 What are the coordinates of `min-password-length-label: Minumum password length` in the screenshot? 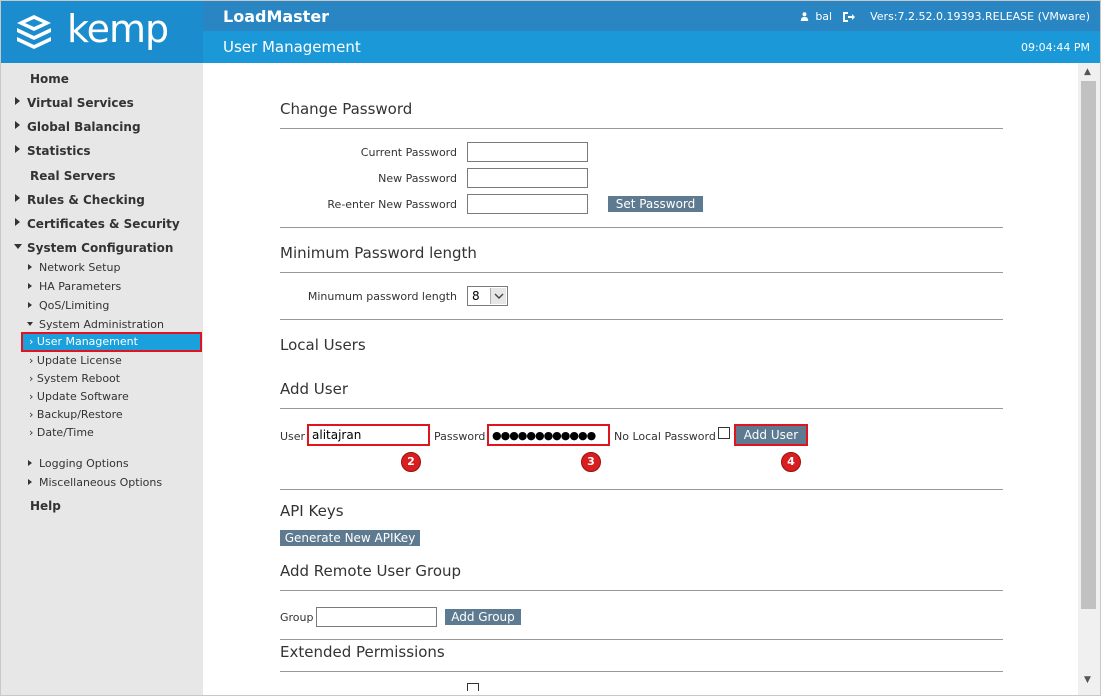 It's located at (382, 296).